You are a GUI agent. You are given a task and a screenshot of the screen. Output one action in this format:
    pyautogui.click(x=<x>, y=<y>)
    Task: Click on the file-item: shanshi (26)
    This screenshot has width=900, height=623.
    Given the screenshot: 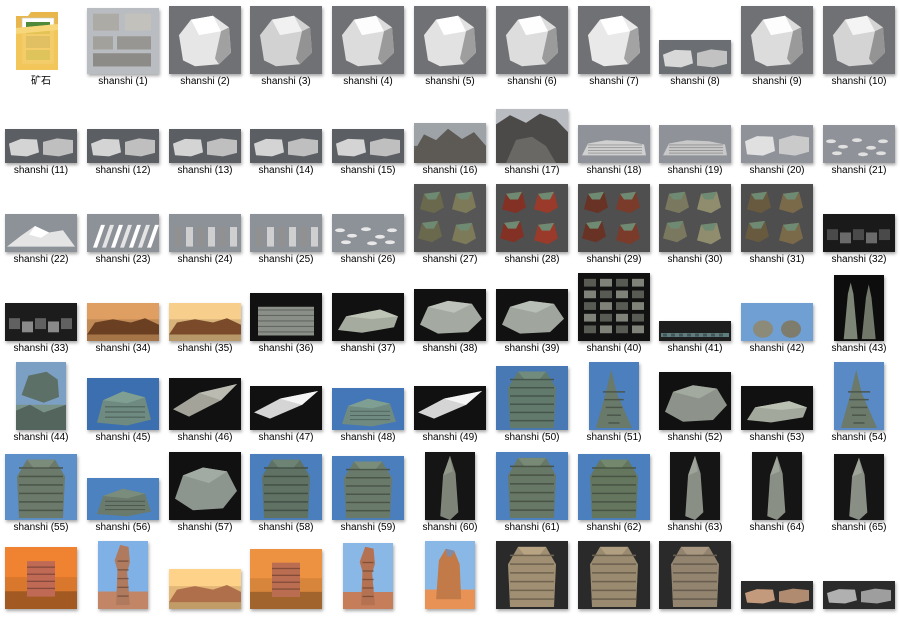 What is the action you would take?
    pyautogui.click(x=368, y=222)
    